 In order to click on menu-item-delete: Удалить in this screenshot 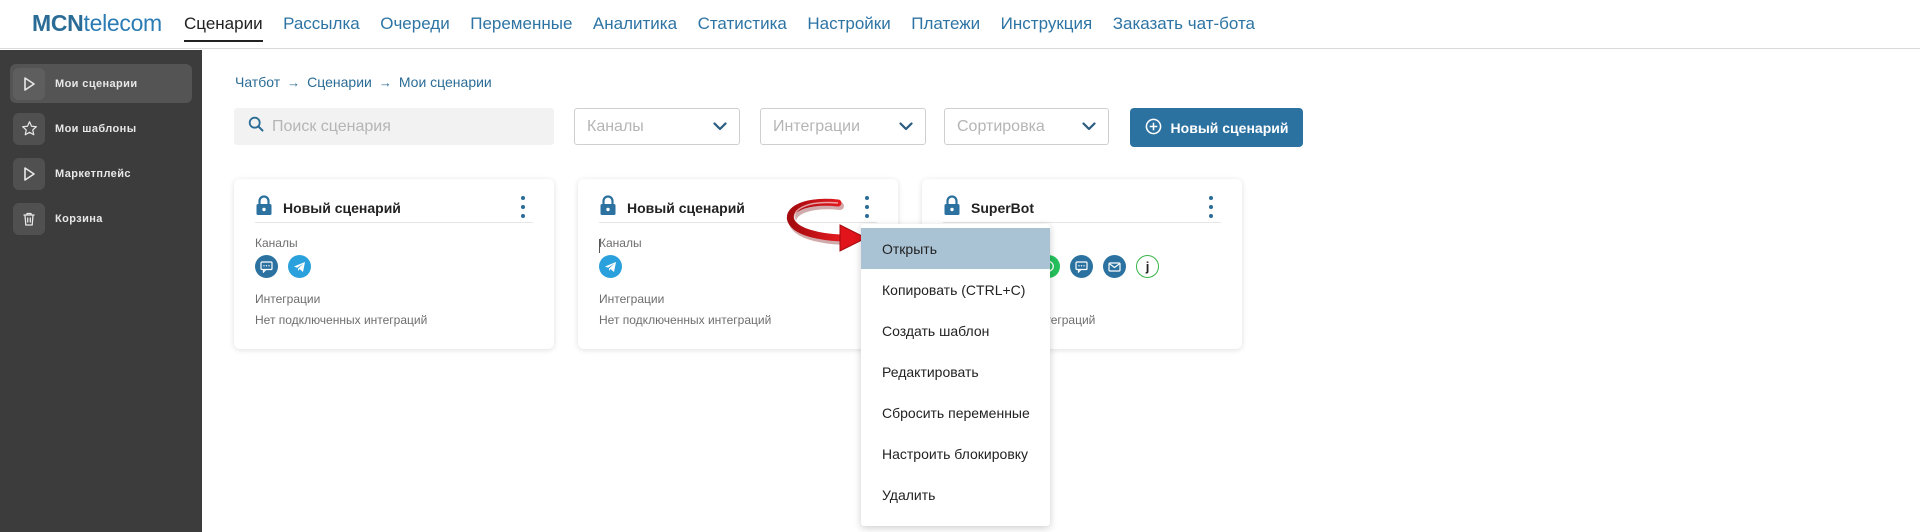, I will do `click(955, 494)`.